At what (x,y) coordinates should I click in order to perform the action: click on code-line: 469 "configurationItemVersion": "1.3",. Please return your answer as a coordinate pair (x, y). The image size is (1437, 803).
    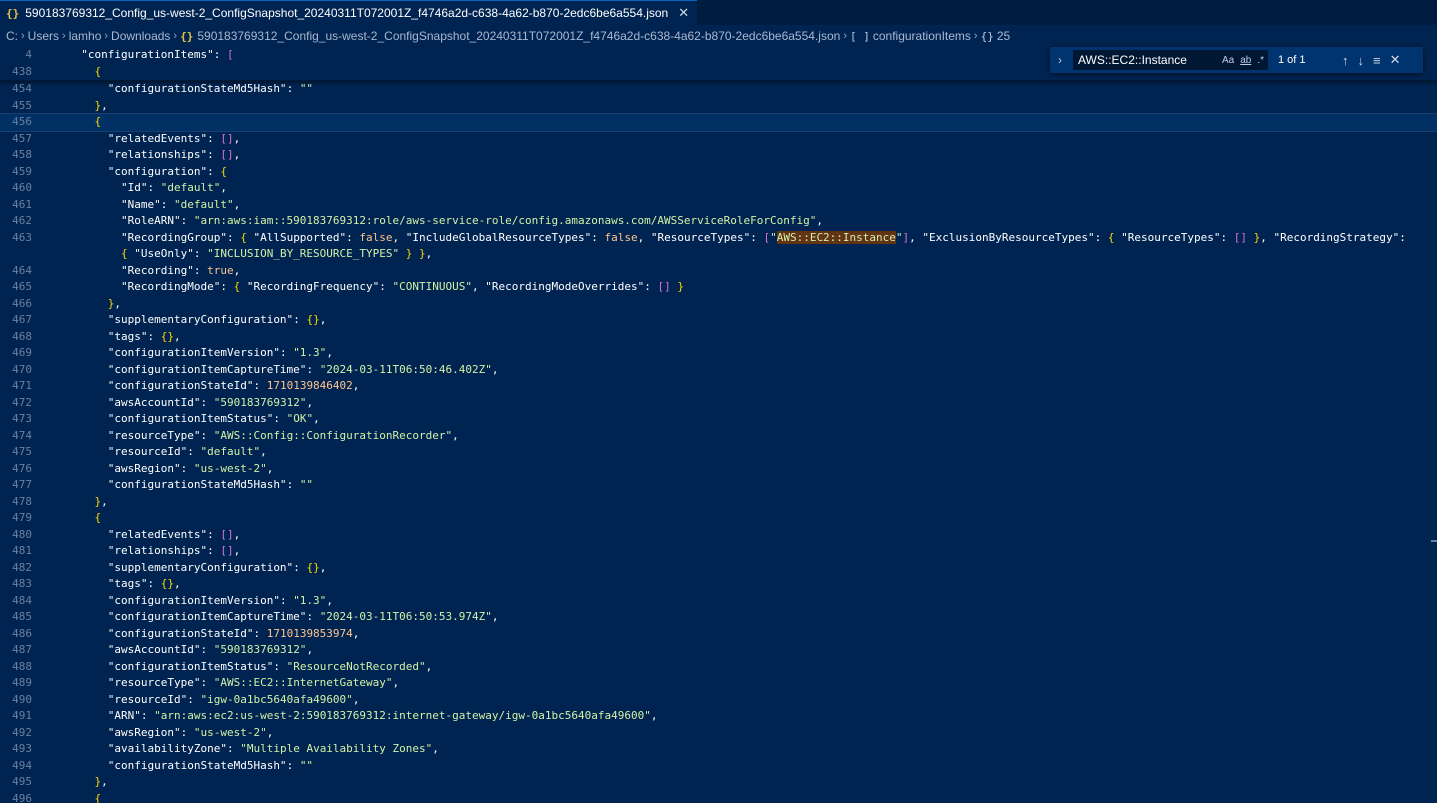
    Looking at the image, I should click on (718, 353).